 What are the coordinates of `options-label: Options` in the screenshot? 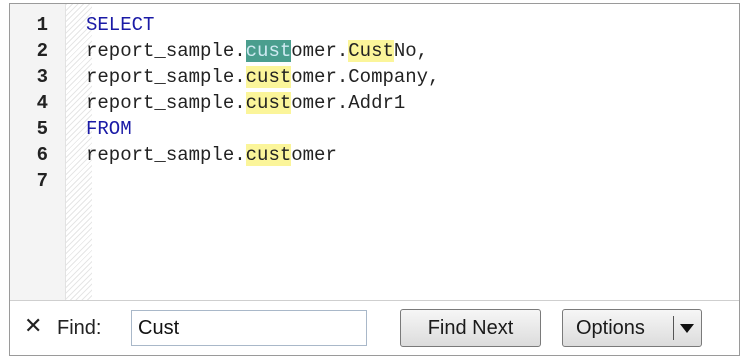 It's located at (610, 327).